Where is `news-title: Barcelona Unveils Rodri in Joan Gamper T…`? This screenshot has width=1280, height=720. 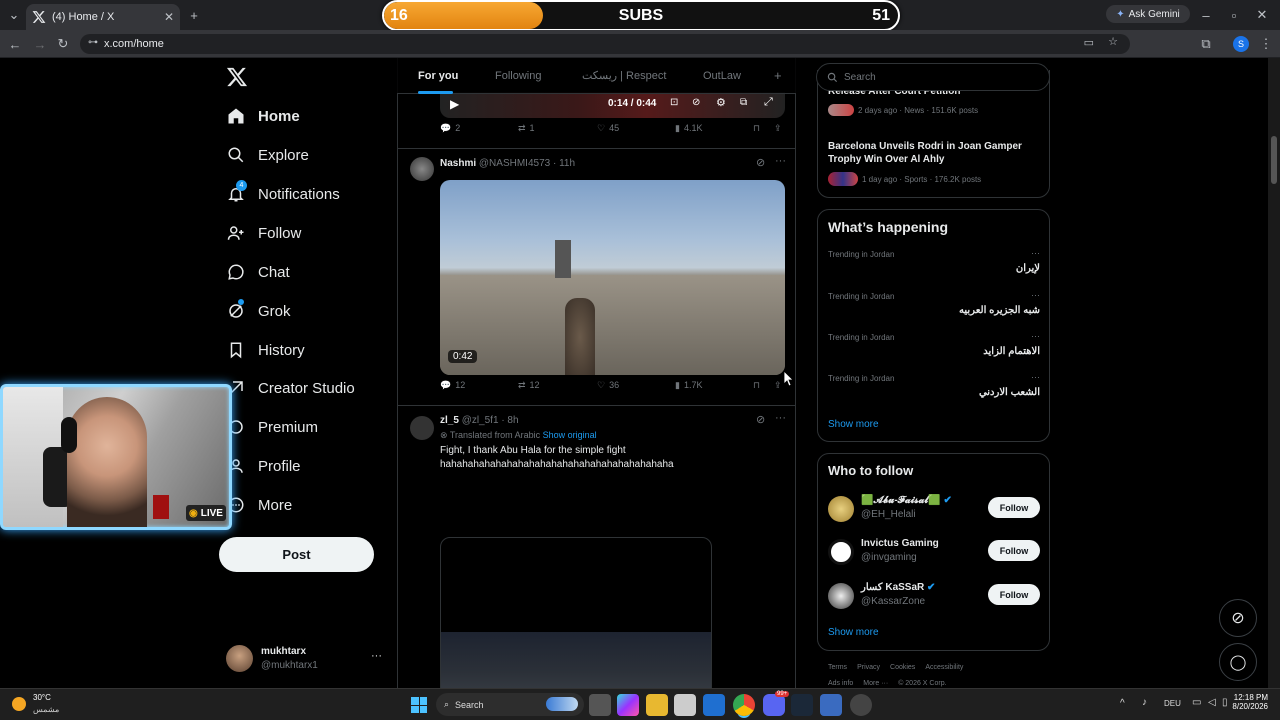
news-title: Barcelona Unveils Rodri in Joan Gamper T… is located at coordinates (935, 153).